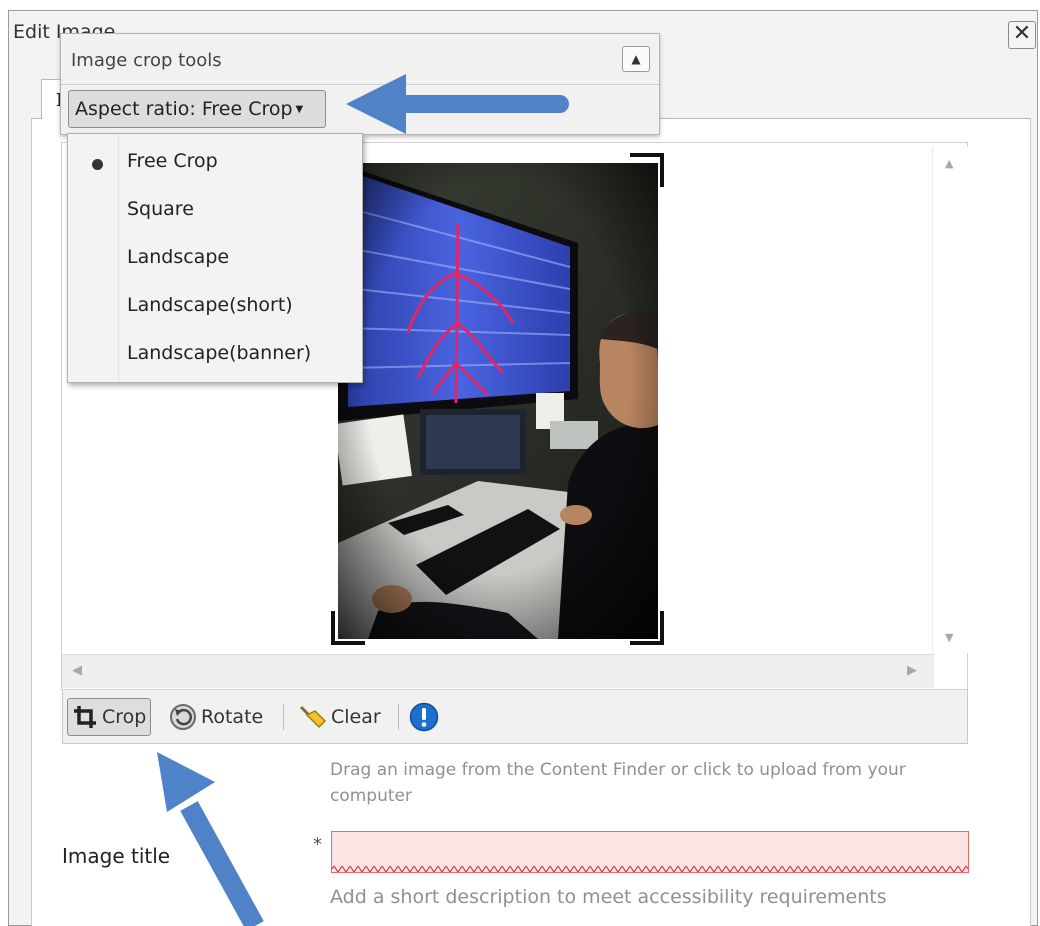 The height and width of the screenshot is (926, 1040). Describe the element at coordinates (97, 164) in the screenshot. I see `selected-dot-icon` at that location.